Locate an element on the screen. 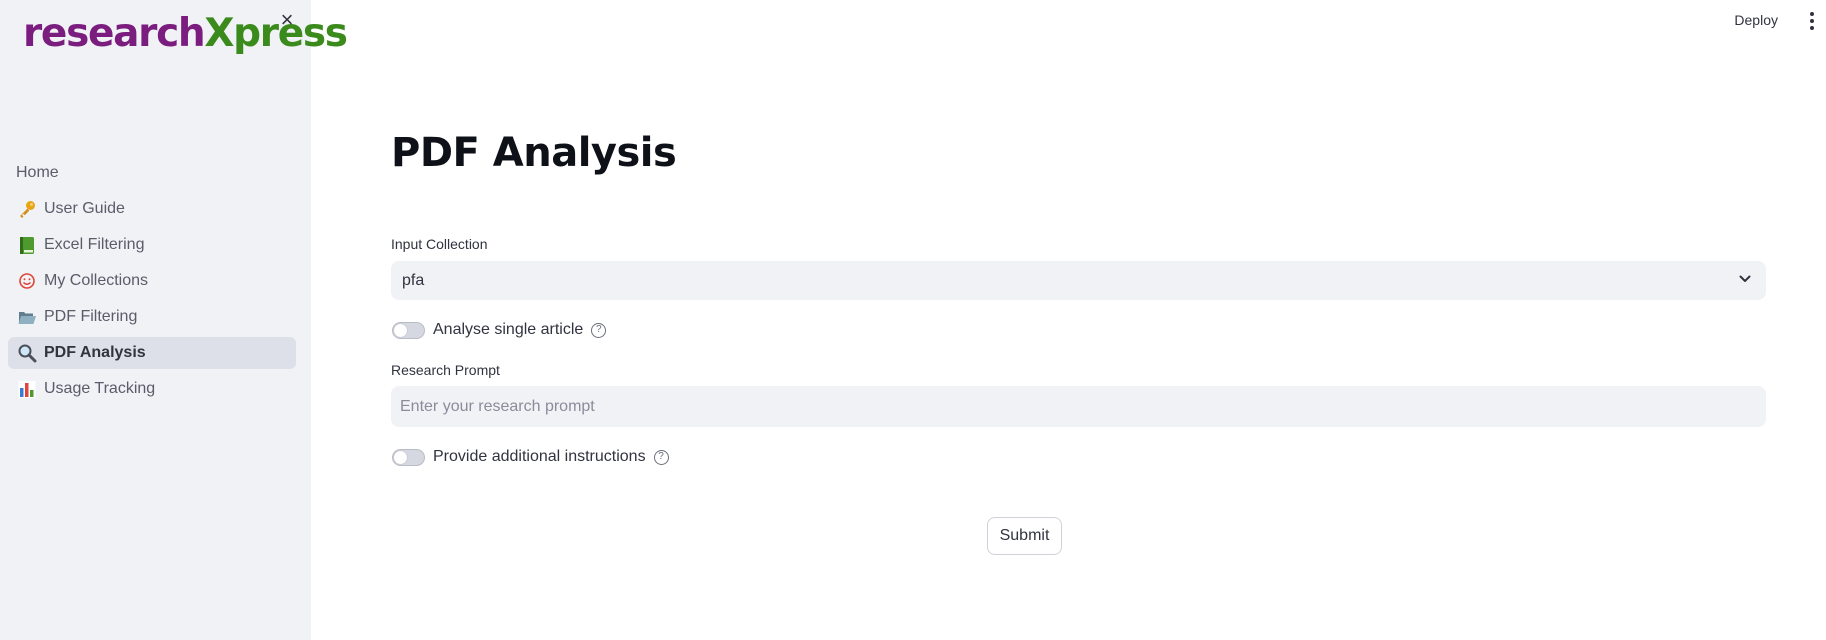 This screenshot has width=1826, height=640. magnifier-icon is located at coordinates (27, 353).